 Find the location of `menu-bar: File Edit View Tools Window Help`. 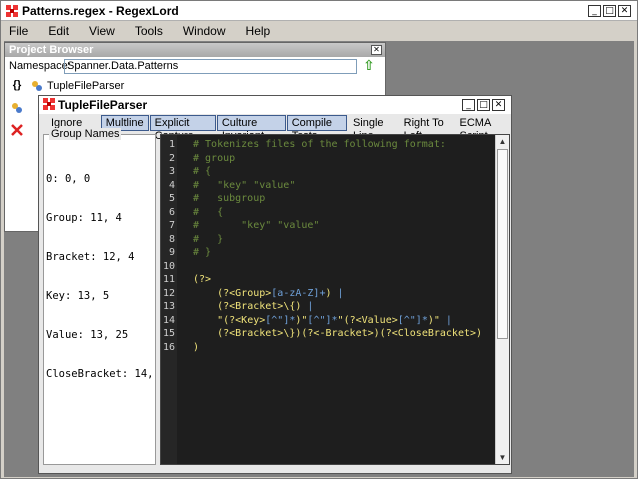

menu-bar: File Edit View Tools Window Help is located at coordinates (319, 31).